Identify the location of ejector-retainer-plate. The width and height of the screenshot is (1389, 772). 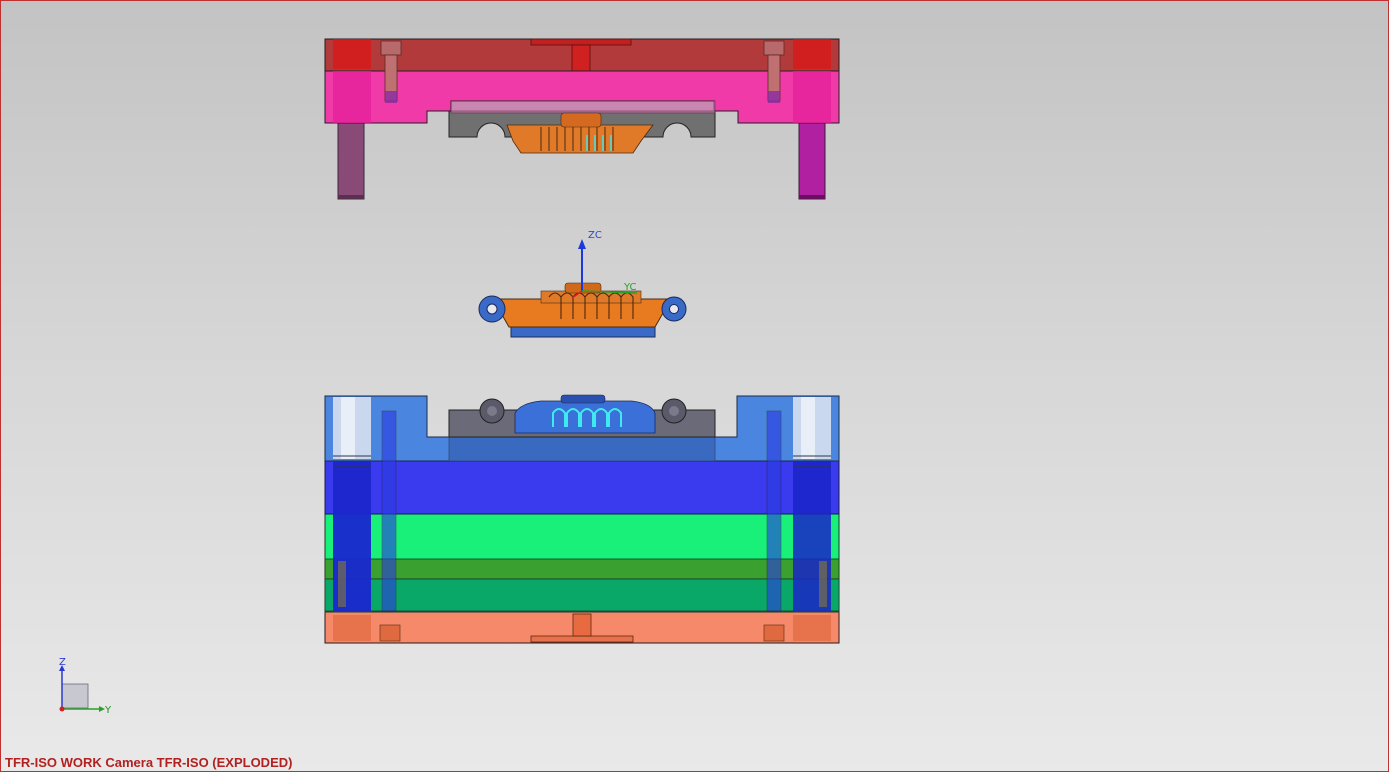
(582, 595).